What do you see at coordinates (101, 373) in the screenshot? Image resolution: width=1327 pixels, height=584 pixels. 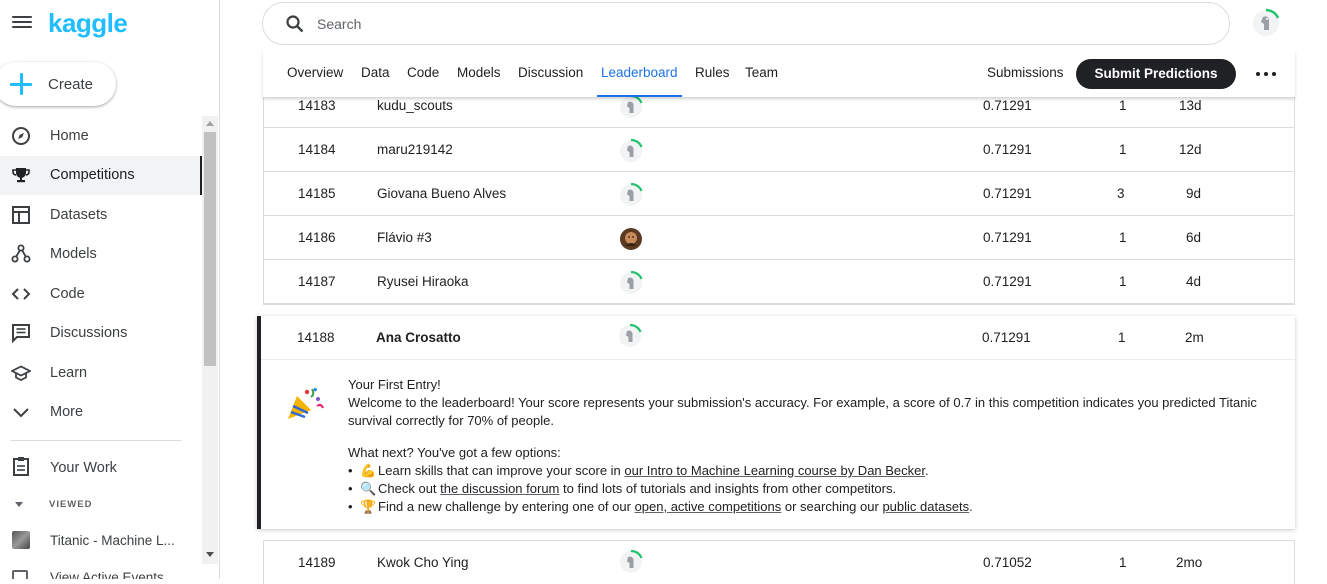 I see `sidebar-item-learn: Learn` at bounding box center [101, 373].